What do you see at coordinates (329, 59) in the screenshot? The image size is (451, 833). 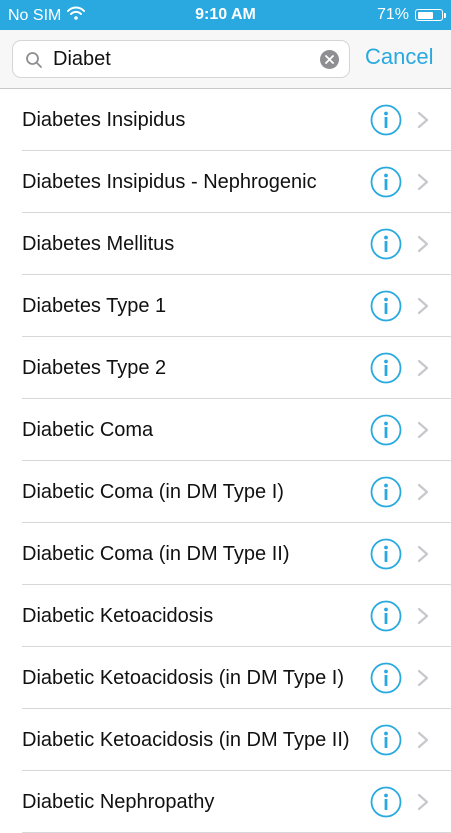 I see `clear-x-icon` at bounding box center [329, 59].